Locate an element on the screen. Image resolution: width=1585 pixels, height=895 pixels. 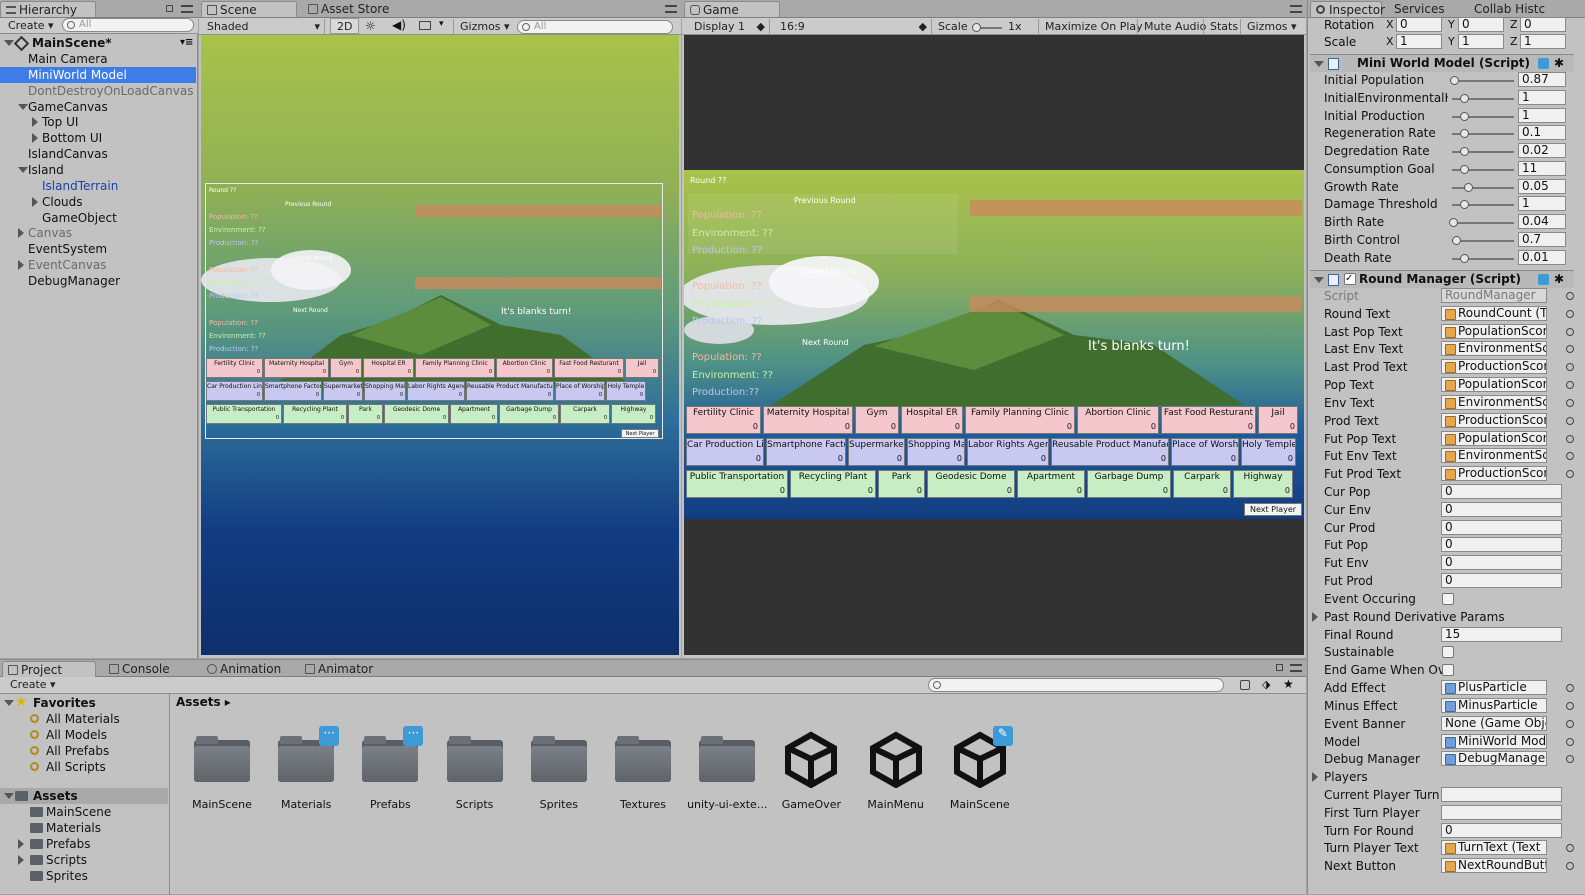
building-purple-tile: Car Production Line 0 is located at coordinates (725, 452).